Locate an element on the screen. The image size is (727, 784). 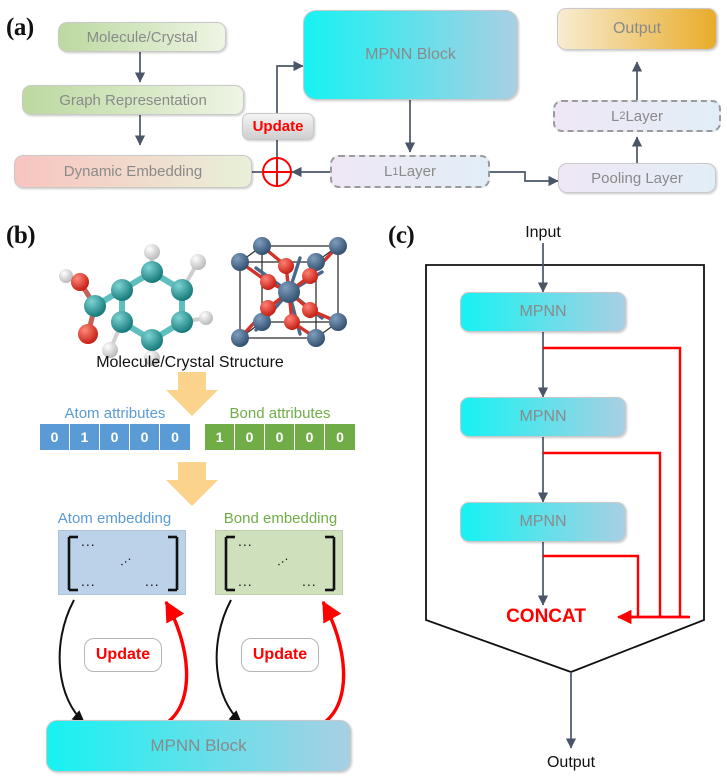
l1-label-rest: Layer is located at coordinates (417, 171).